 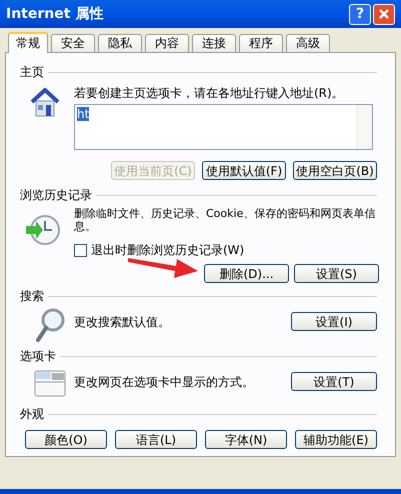 What do you see at coordinates (32, 296) in the screenshot?
I see `section-title: 搜索` at bounding box center [32, 296].